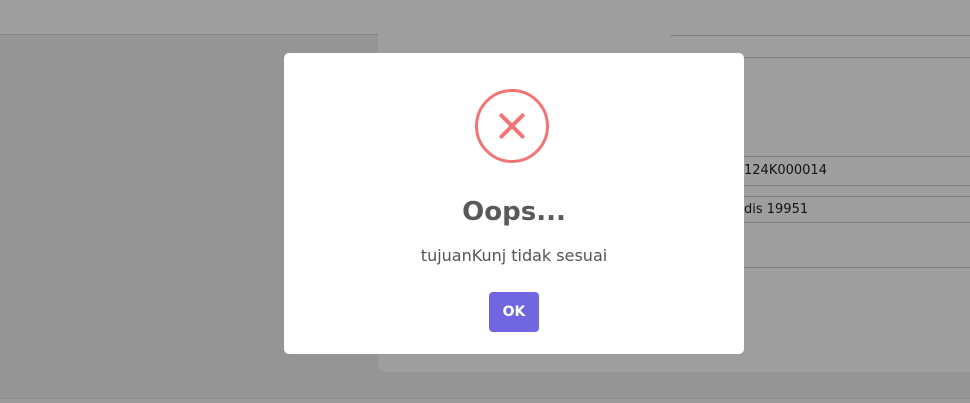  I want to click on ok-button: OK, so click(514, 312).